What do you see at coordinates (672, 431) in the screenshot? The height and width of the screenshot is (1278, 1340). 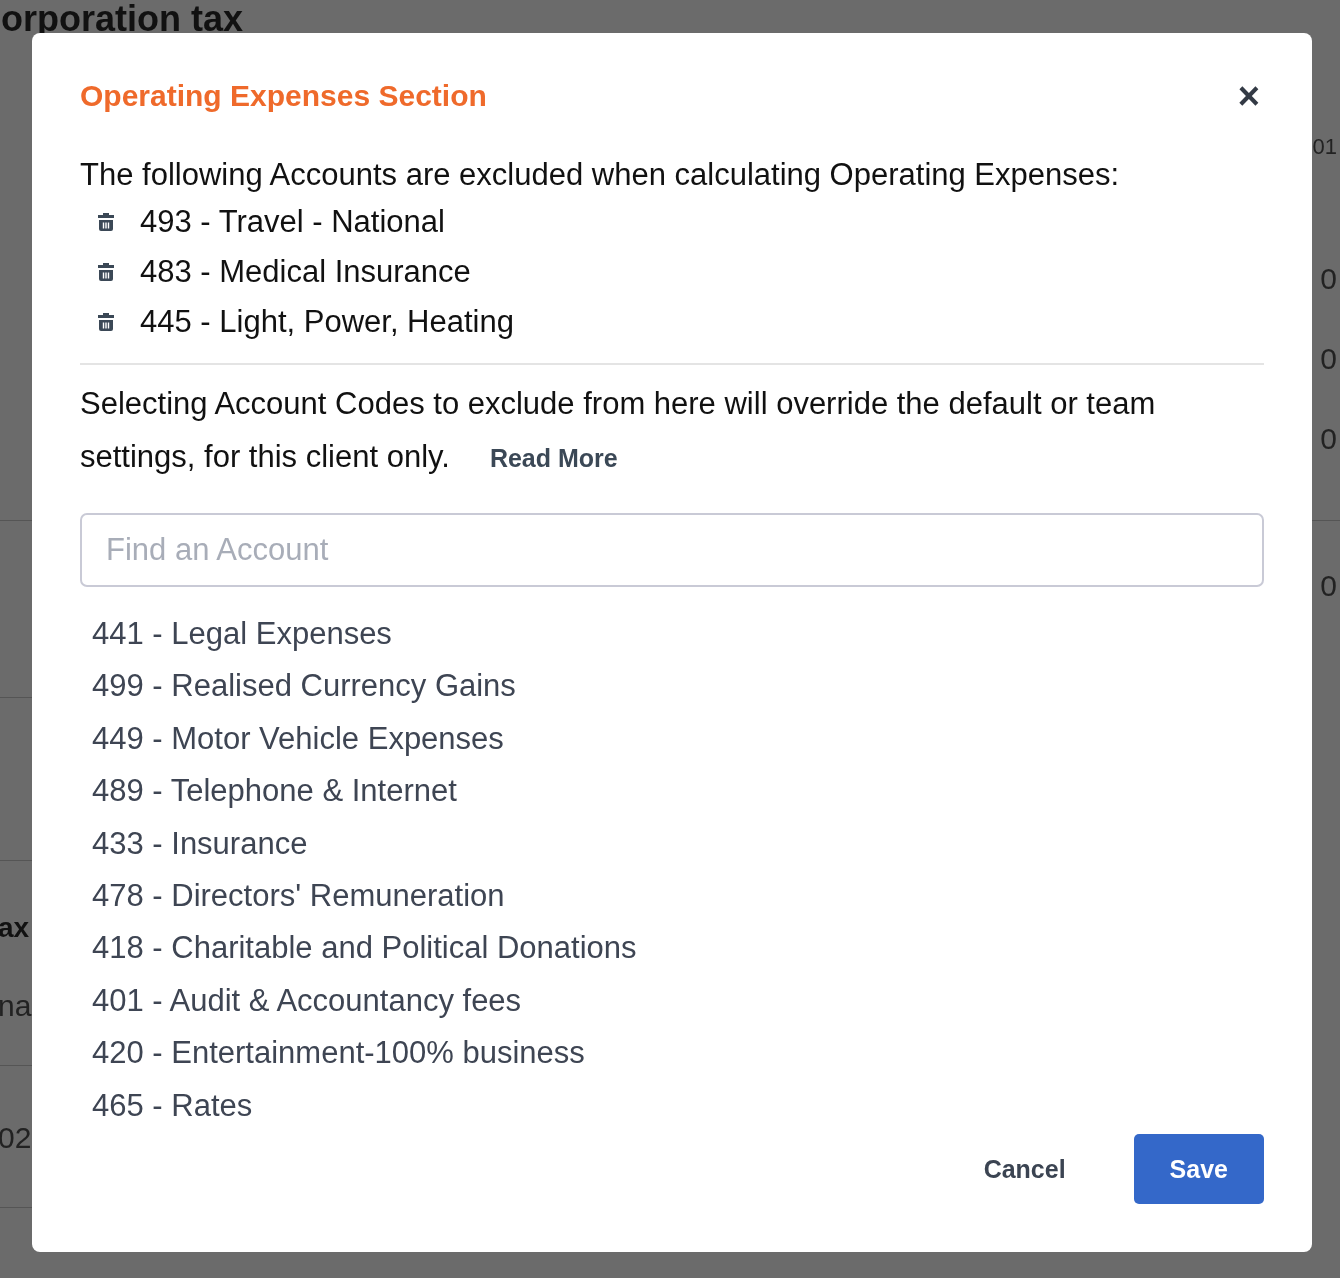 I see `override-note: Selecting Account Codes to exclude from here will override the default or team settings, for this client only. Read More` at bounding box center [672, 431].